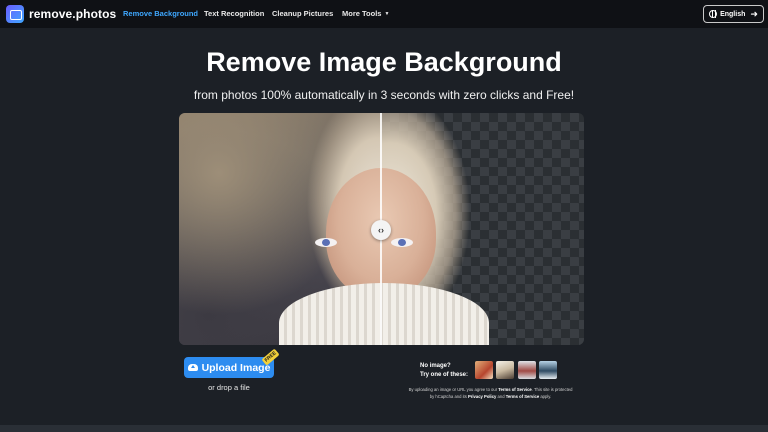  Describe the element at coordinates (402, 242) in the screenshot. I see `right-eye` at that location.